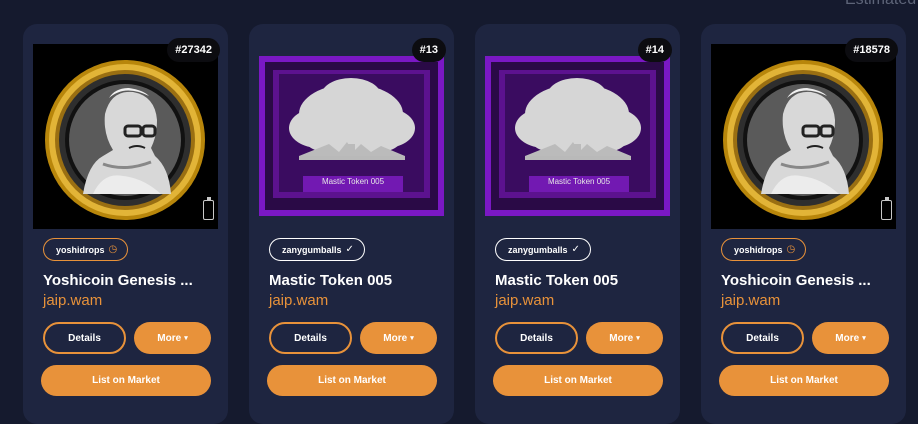 This screenshot has width=918, height=424. What do you see at coordinates (428, 50) in the screenshot?
I see `asset-id-badge: #13` at bounding box center [428, 50].